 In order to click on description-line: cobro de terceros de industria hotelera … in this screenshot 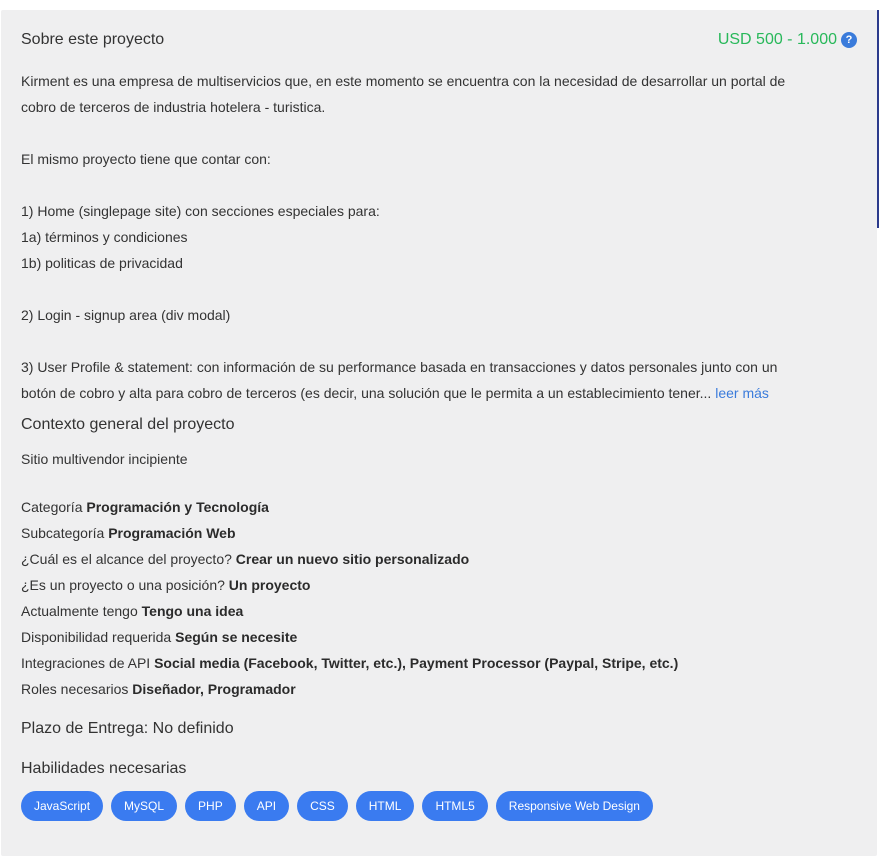, I will do `click(173, 107)`.